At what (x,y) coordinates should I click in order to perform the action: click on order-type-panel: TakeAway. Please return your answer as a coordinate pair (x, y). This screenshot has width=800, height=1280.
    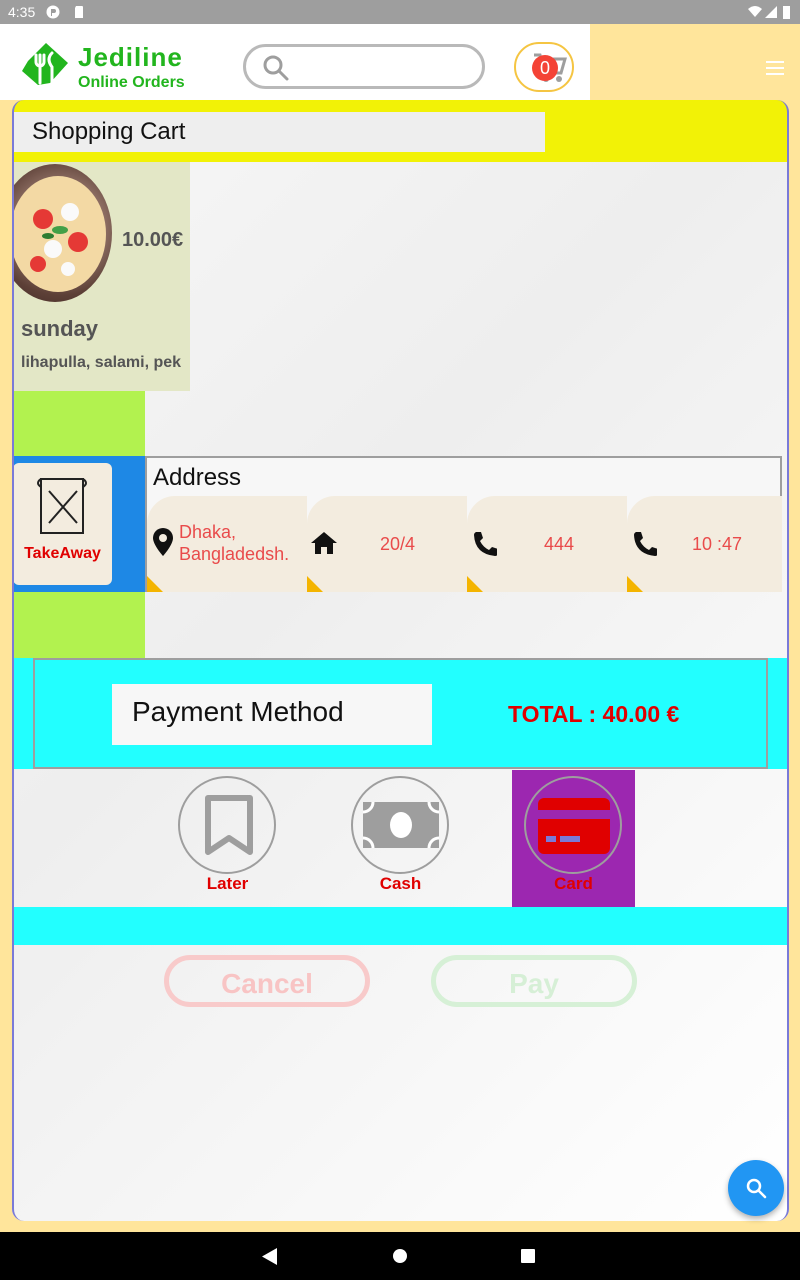
    Looking at the image, I should click on (78, 524).